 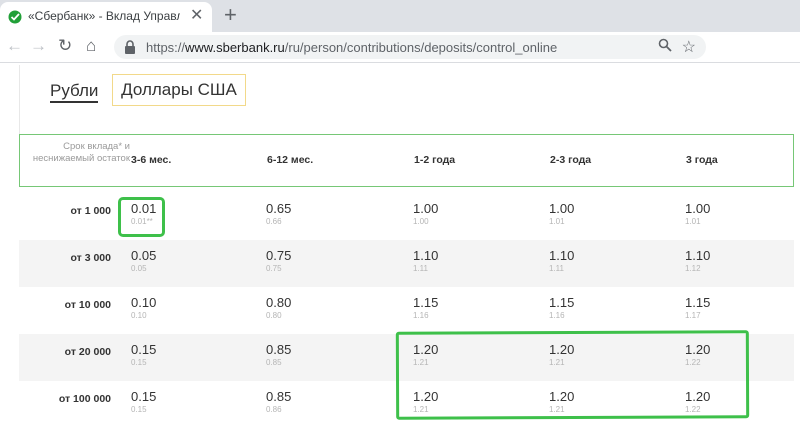 I want to click on row-label: от 100 000, so click(x=84, y=399).